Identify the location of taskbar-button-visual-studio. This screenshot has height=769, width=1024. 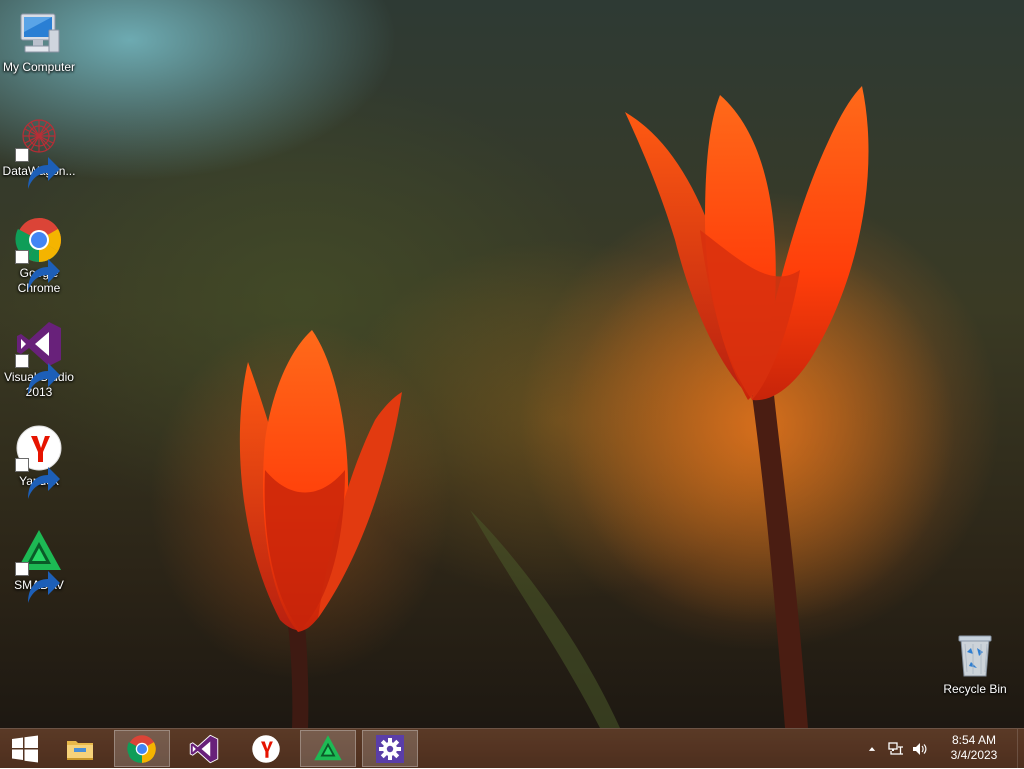
(204, 748).